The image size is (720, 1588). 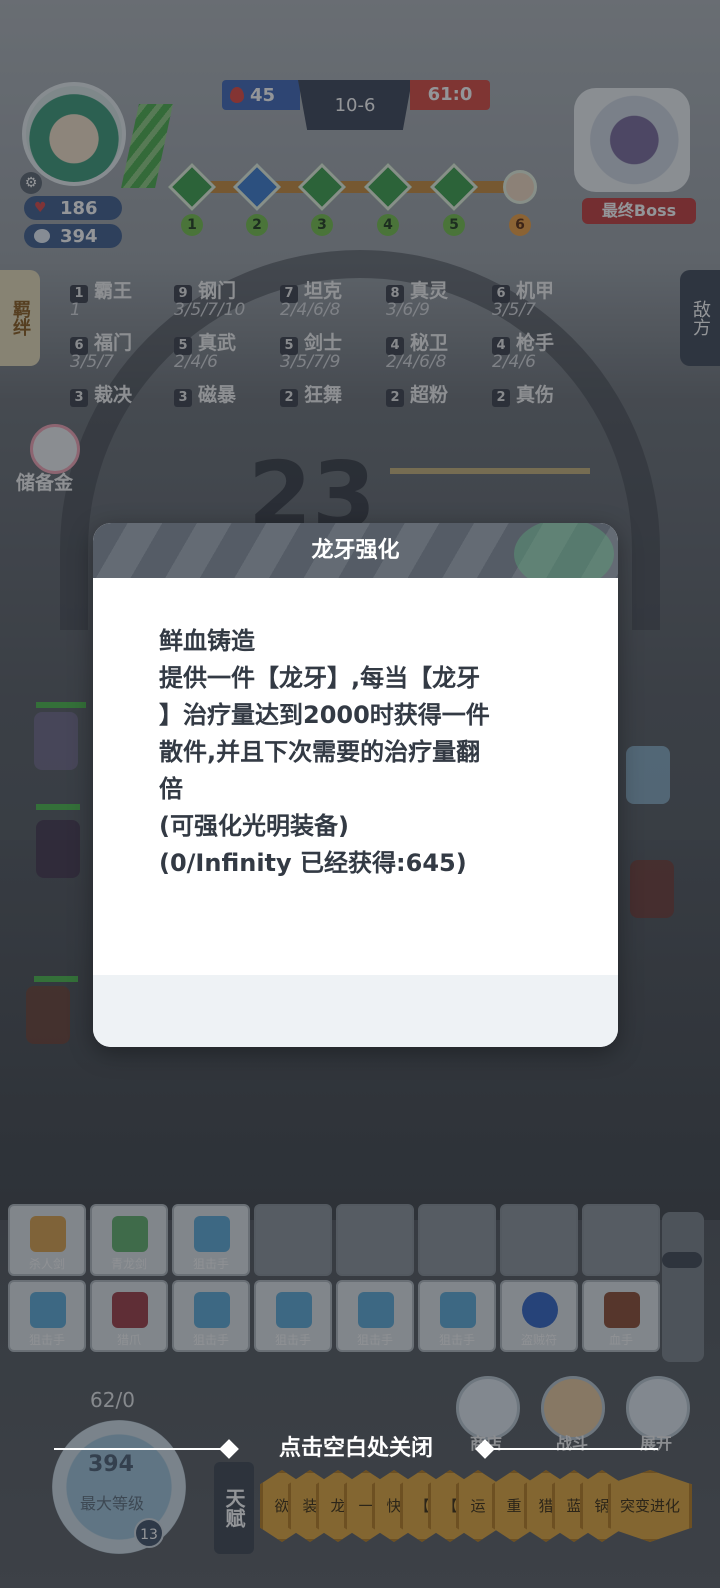 What do you see at coordinates (355, 550) in the screenshot?
I see `modal-title: 龙牙强化` at bounding box center [355, 550].